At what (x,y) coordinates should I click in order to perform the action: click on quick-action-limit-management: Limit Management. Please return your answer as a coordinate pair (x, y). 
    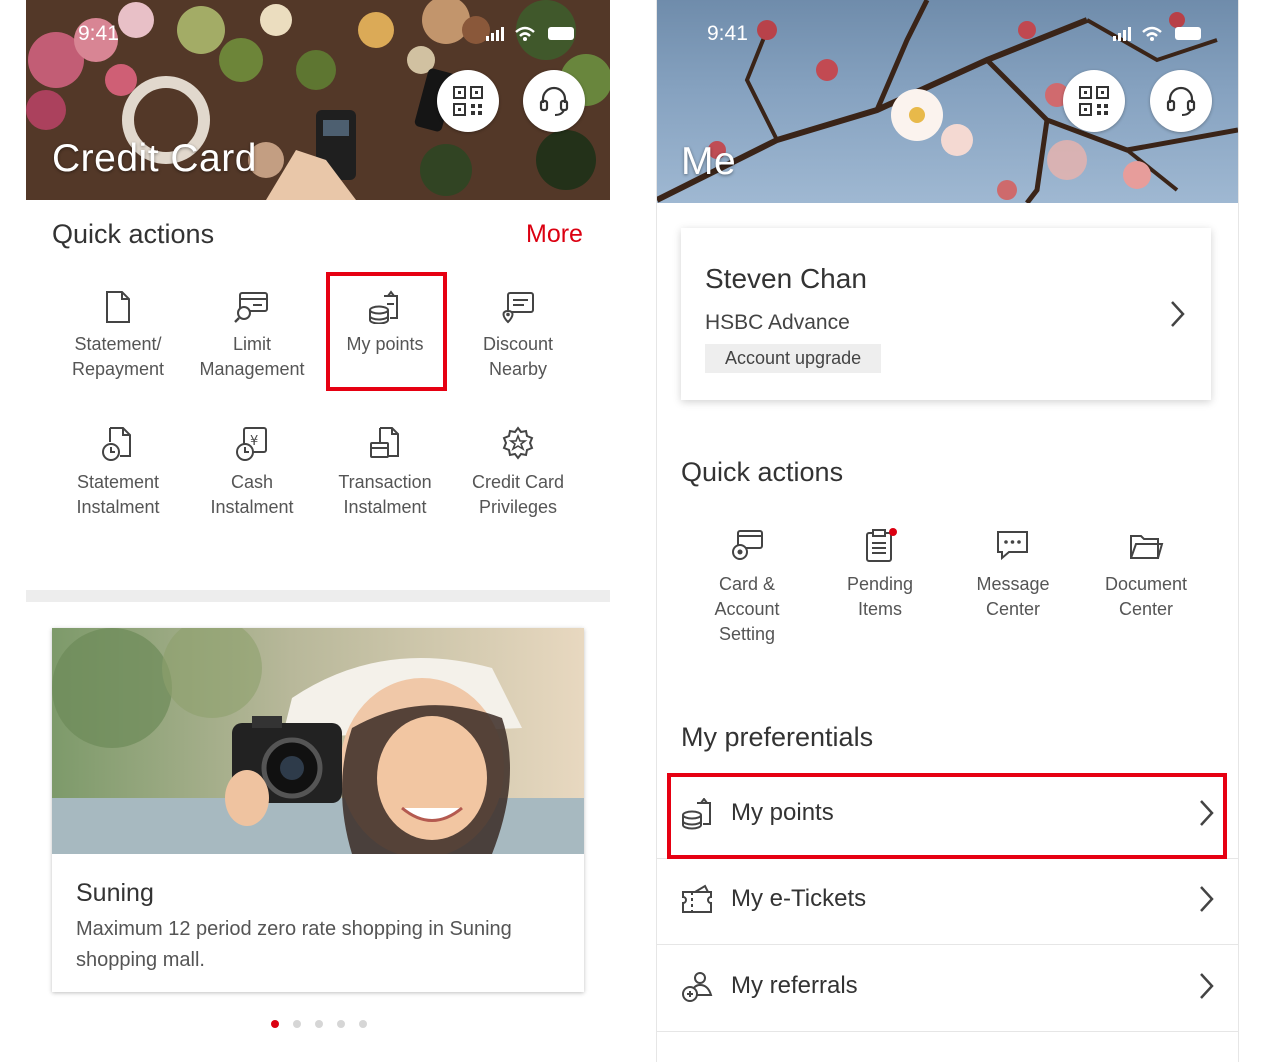
    Looking at the image, I should click on (252, 336).